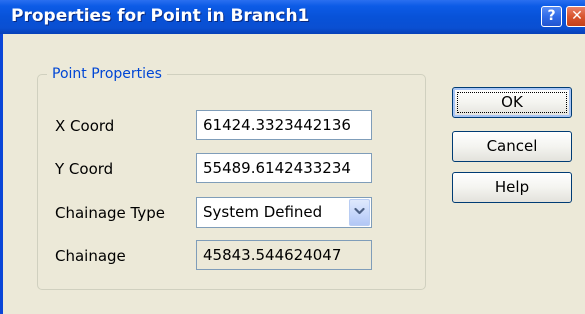  I want to click on help-button: Help, so click(512, 187).